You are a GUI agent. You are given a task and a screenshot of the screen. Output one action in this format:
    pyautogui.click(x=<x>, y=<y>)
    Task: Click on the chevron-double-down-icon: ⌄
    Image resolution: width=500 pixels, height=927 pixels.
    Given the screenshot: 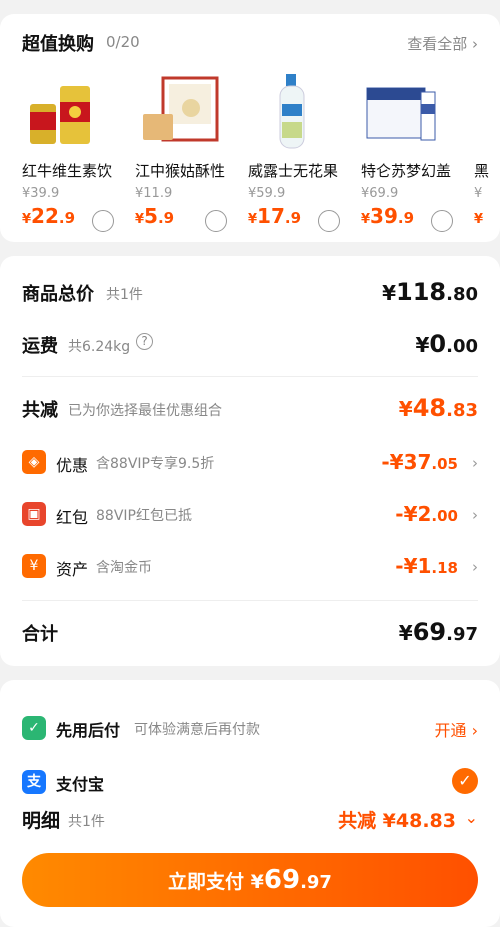 What is the action you would take?
    pyautogui.click(x=471, y=817)
    